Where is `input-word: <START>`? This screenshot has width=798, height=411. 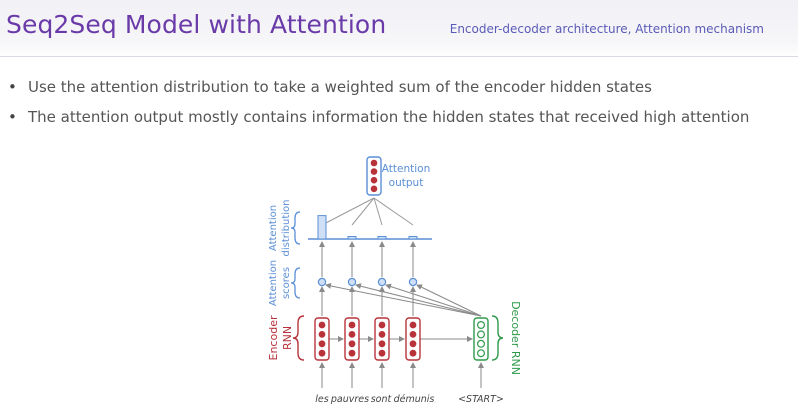 input-word: <START> is located at coordinates (481, 399).